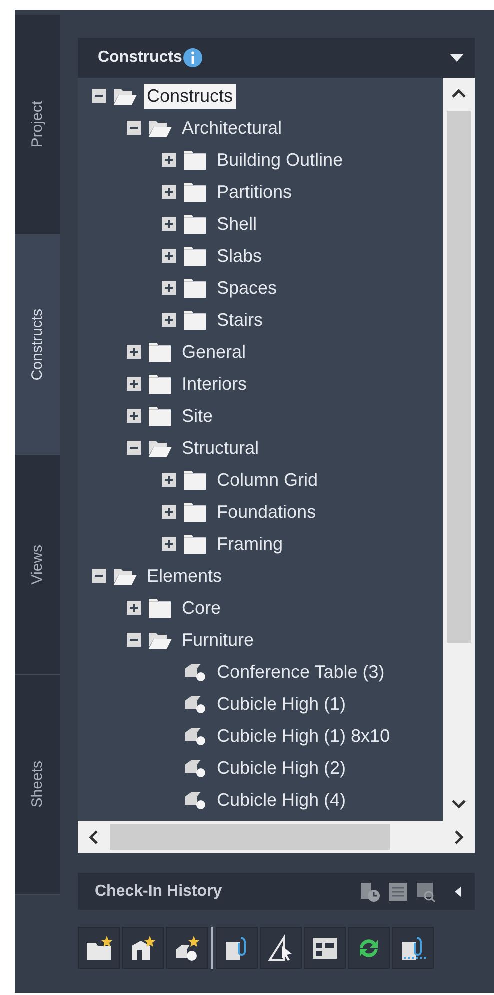 The height and width of the screenshot is (995, 494). I want to click on history-icon, so click(370, 891).